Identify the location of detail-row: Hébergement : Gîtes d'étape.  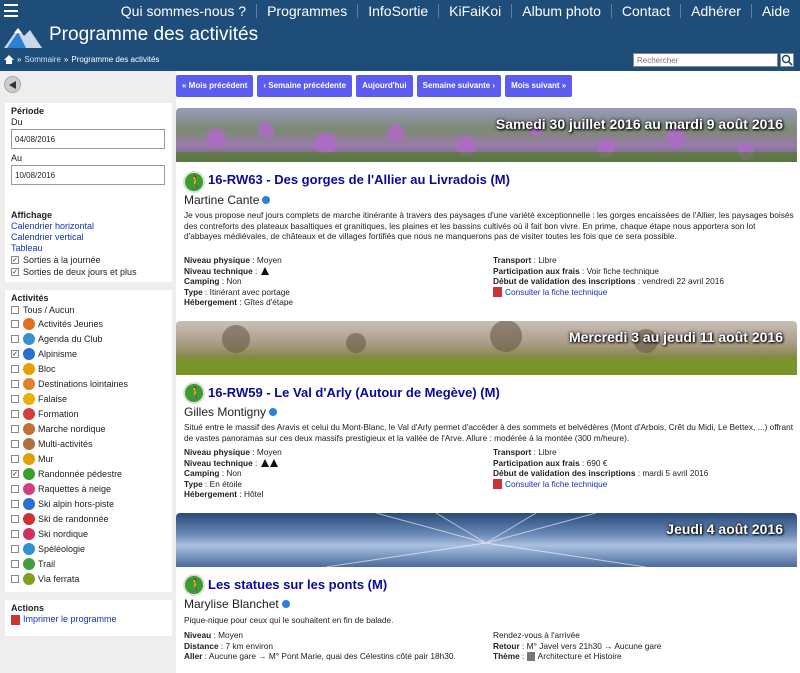
(239, 302).